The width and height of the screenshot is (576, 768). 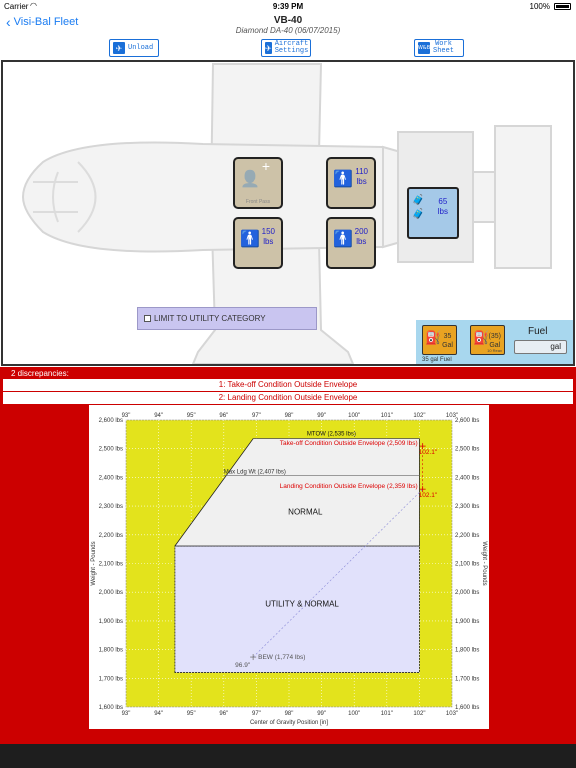 I want to click on x-tick-label-top: 94", so click(x=158, y=416).